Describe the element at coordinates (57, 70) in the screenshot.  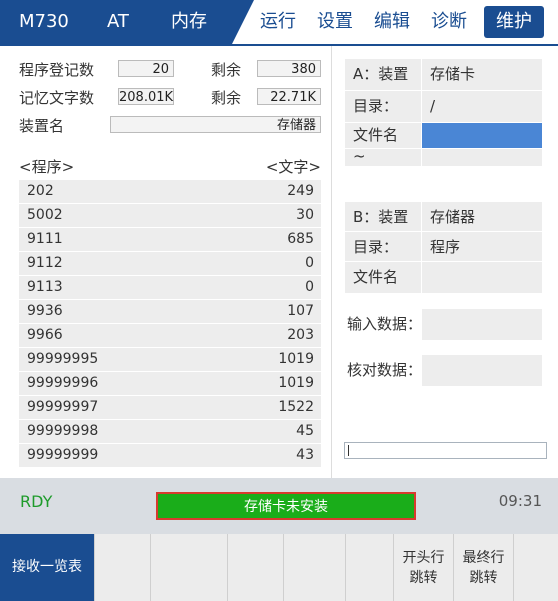
I see `prog-count-label: 程序登记数` at that location.